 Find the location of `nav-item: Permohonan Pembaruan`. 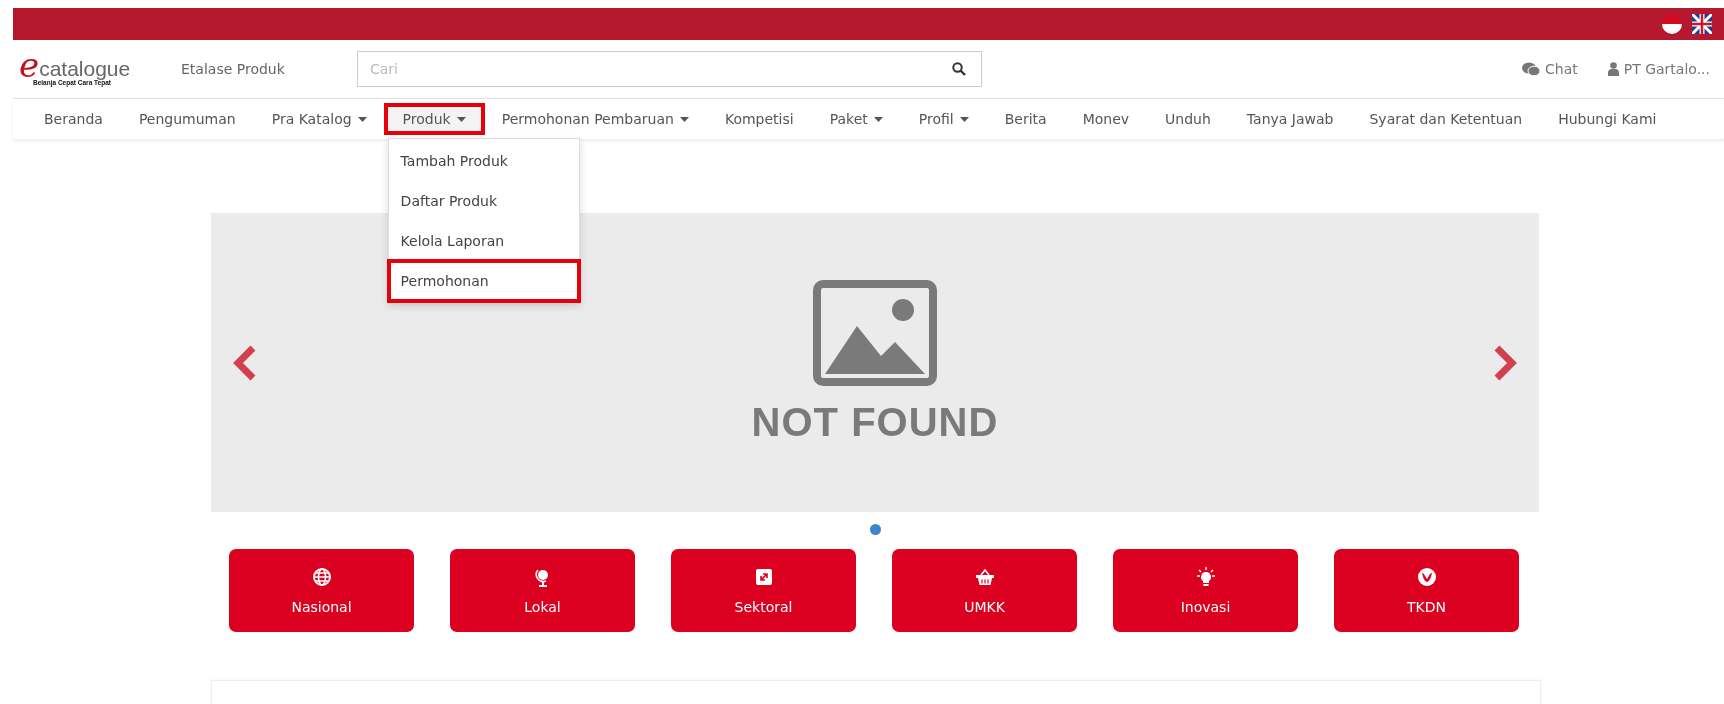

nav-item: Permohonan Pembaruan is located at coordinates (595, 119).